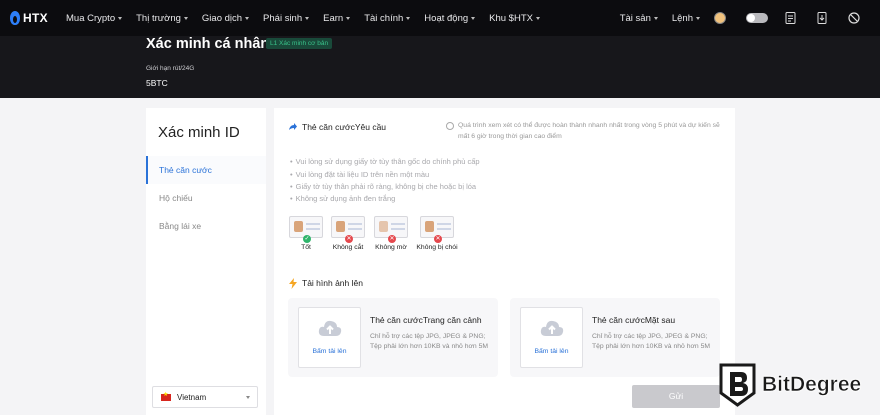  What do you see at coordinates (329, 337) in the screenshot?
I see `upload-front-button: Bấm tải lên` at bounding box center [329, 337].